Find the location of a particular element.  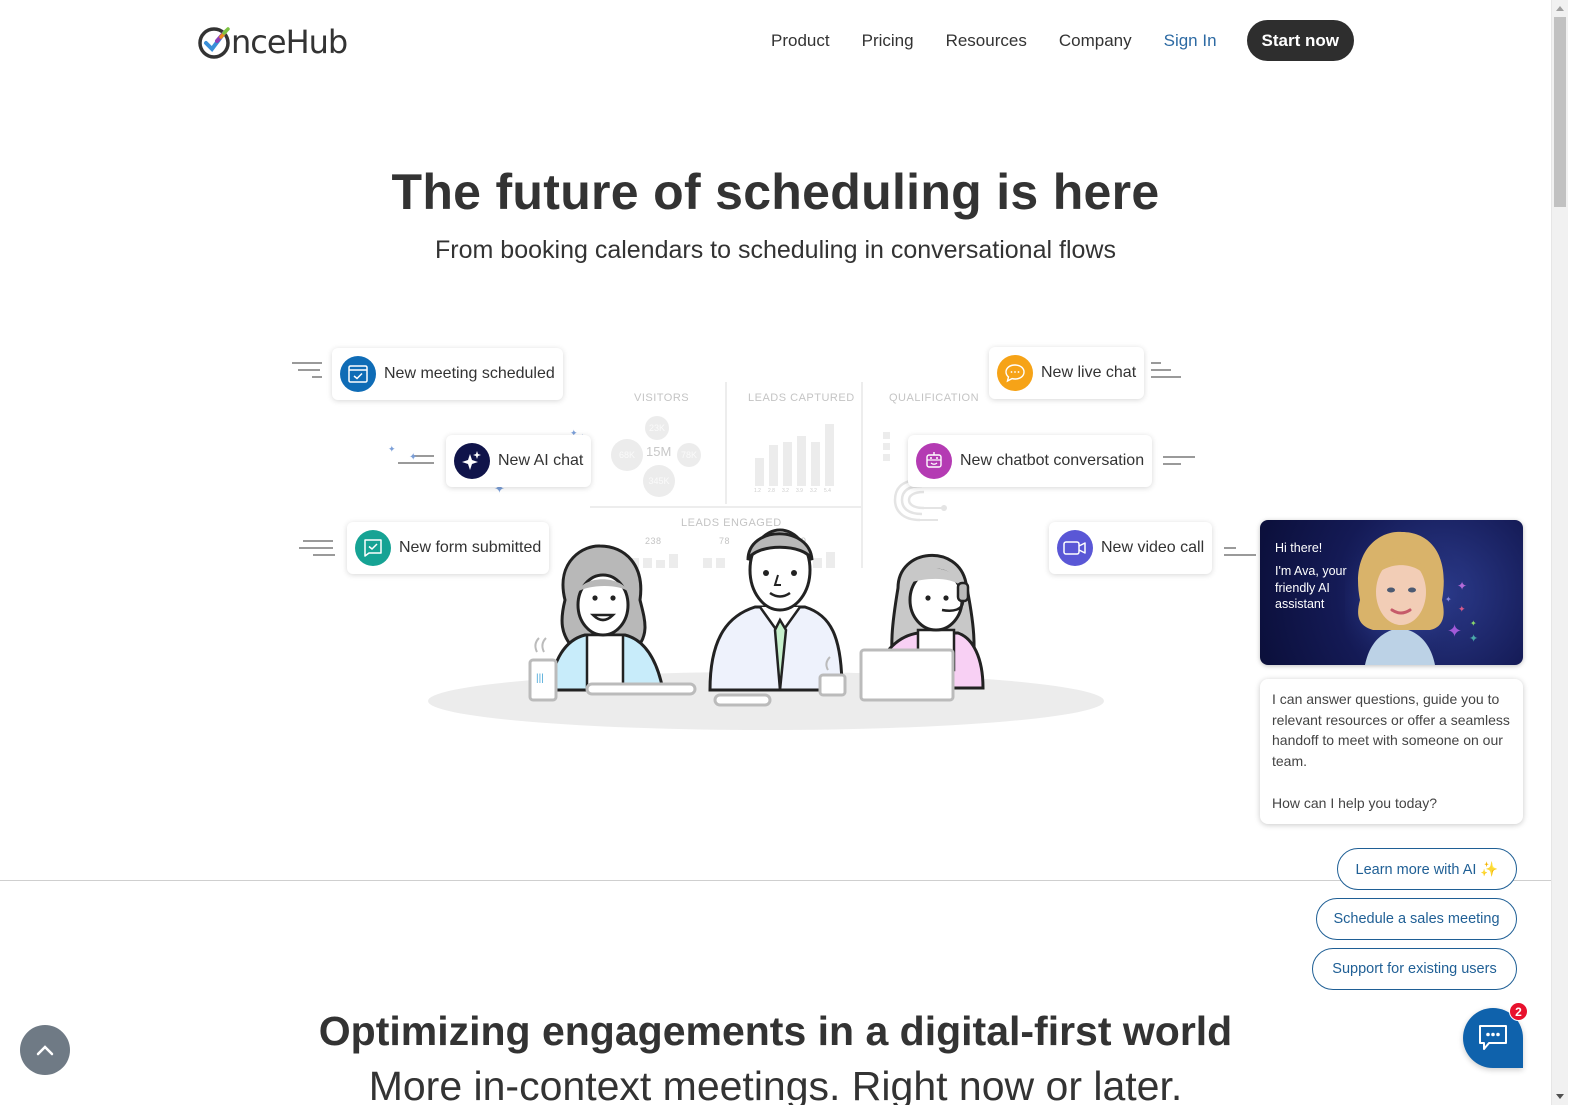

ava-intro: I'm Ava, your friendly AI assistant is located at coordinates (1311, 587).